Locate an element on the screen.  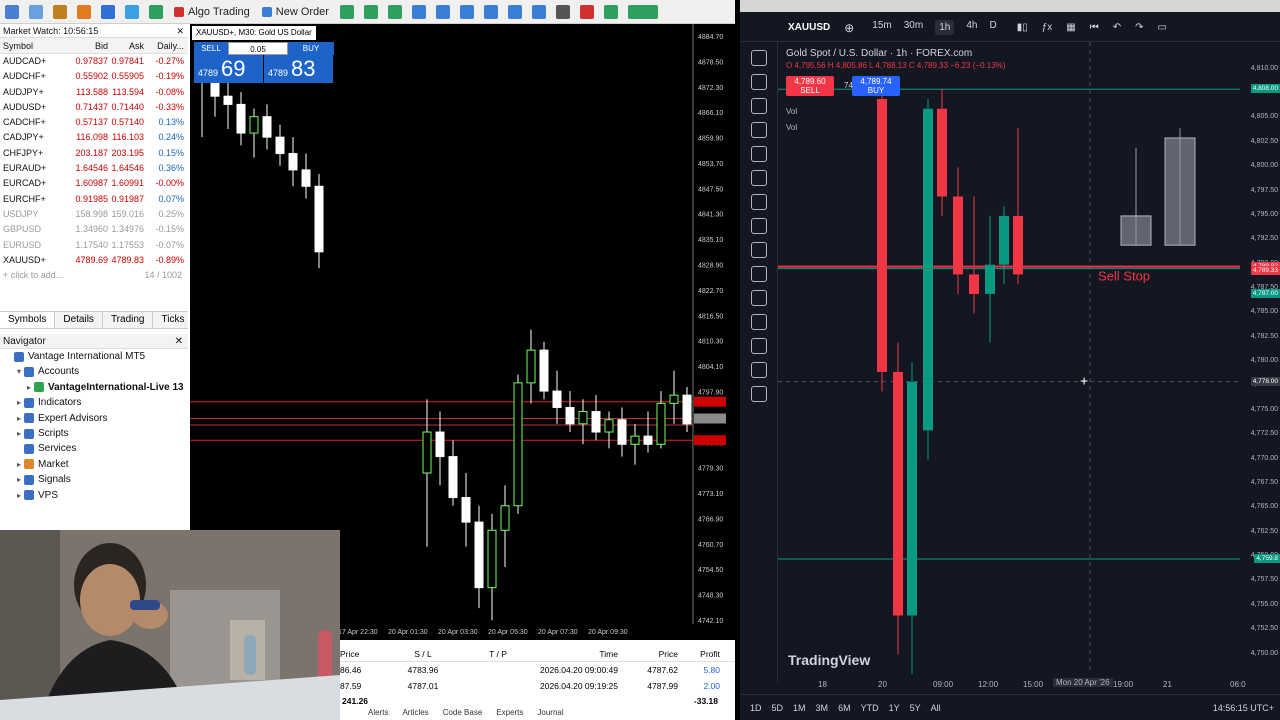
trash-icon is located at coordinates (759, 394).